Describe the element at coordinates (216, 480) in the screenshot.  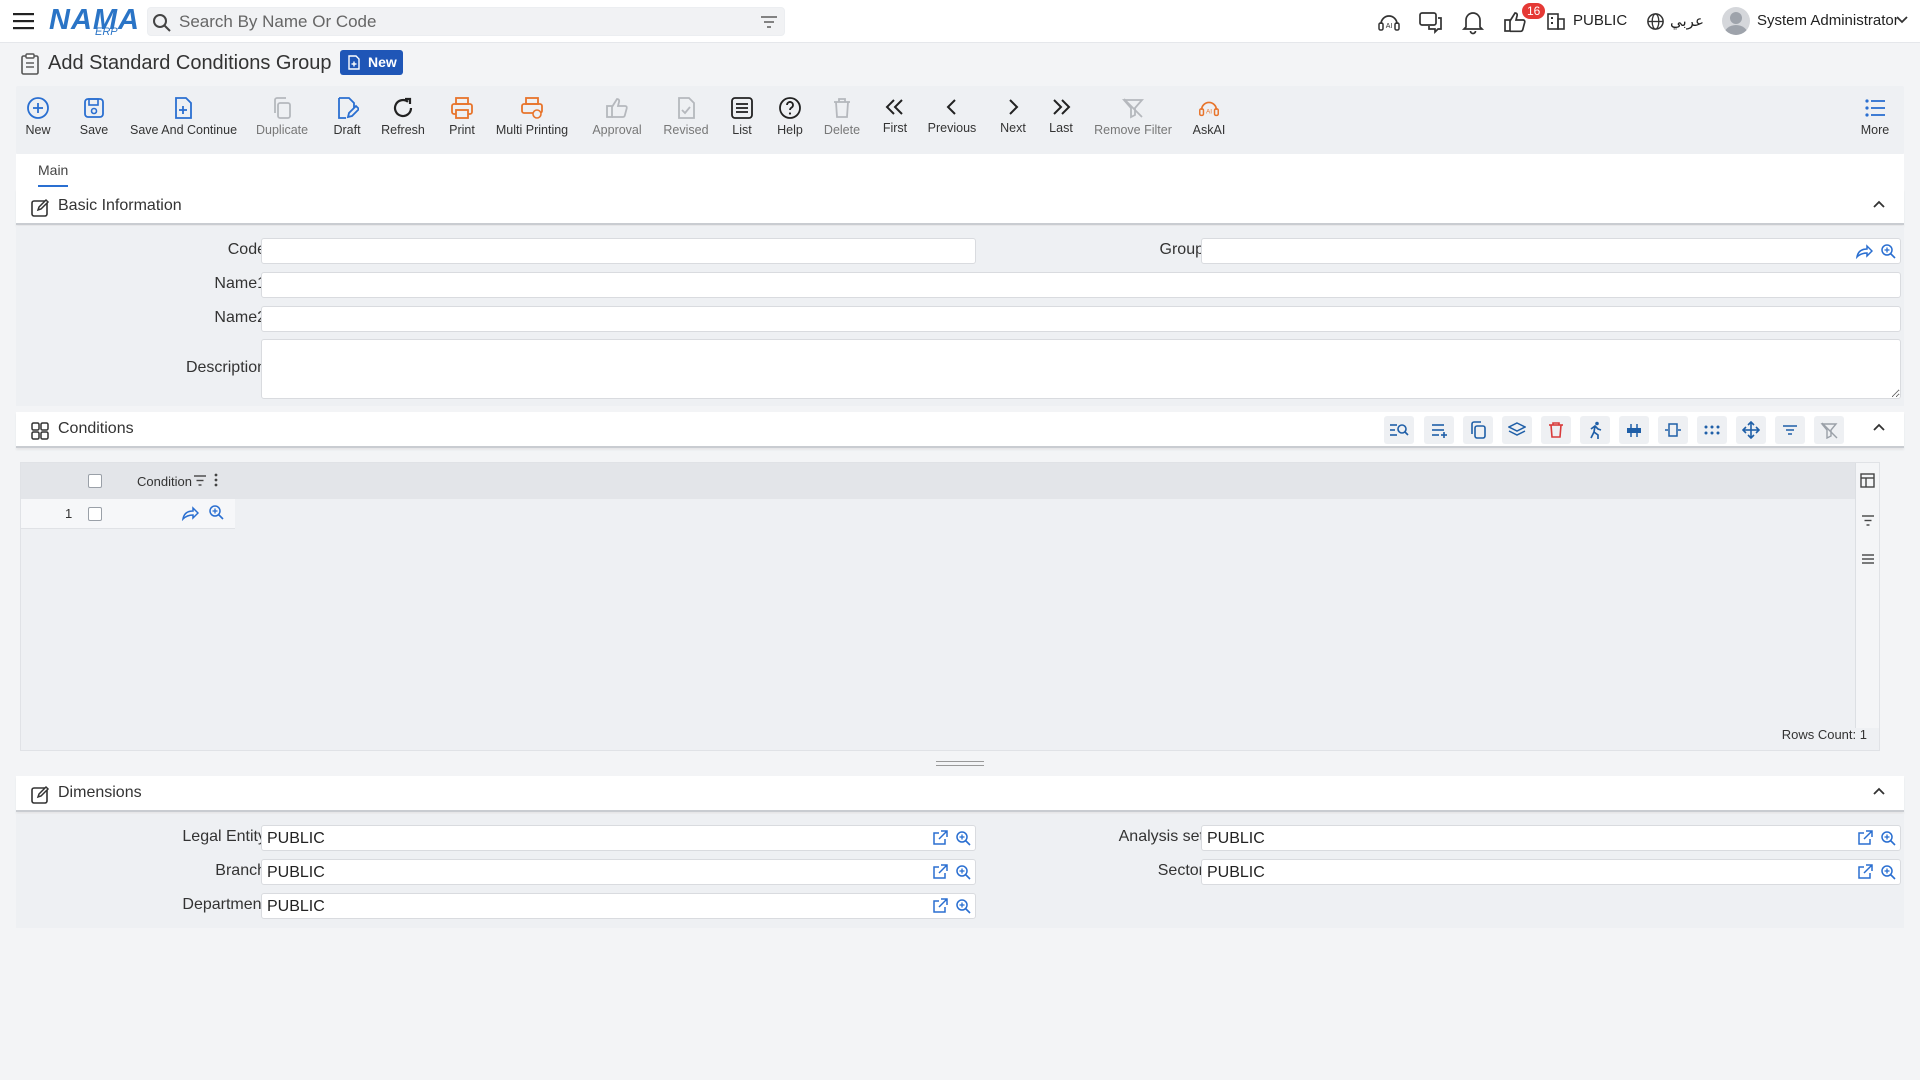
I see `column-menu-icon` at that location.